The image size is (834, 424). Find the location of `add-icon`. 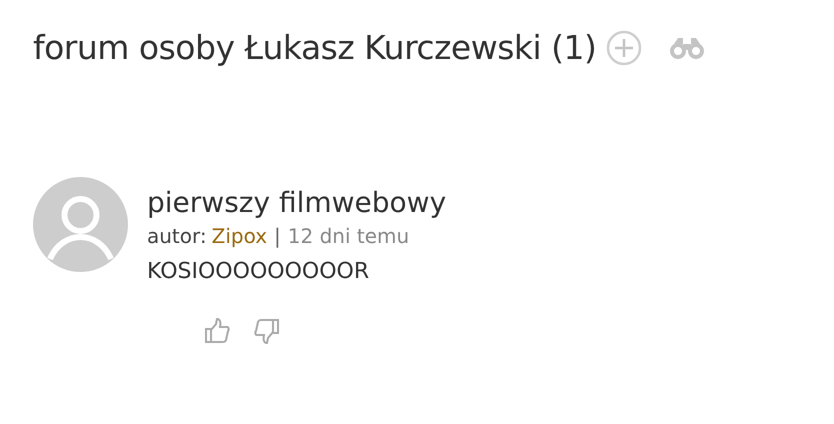

add-icon is located at coordinates (624, 48).